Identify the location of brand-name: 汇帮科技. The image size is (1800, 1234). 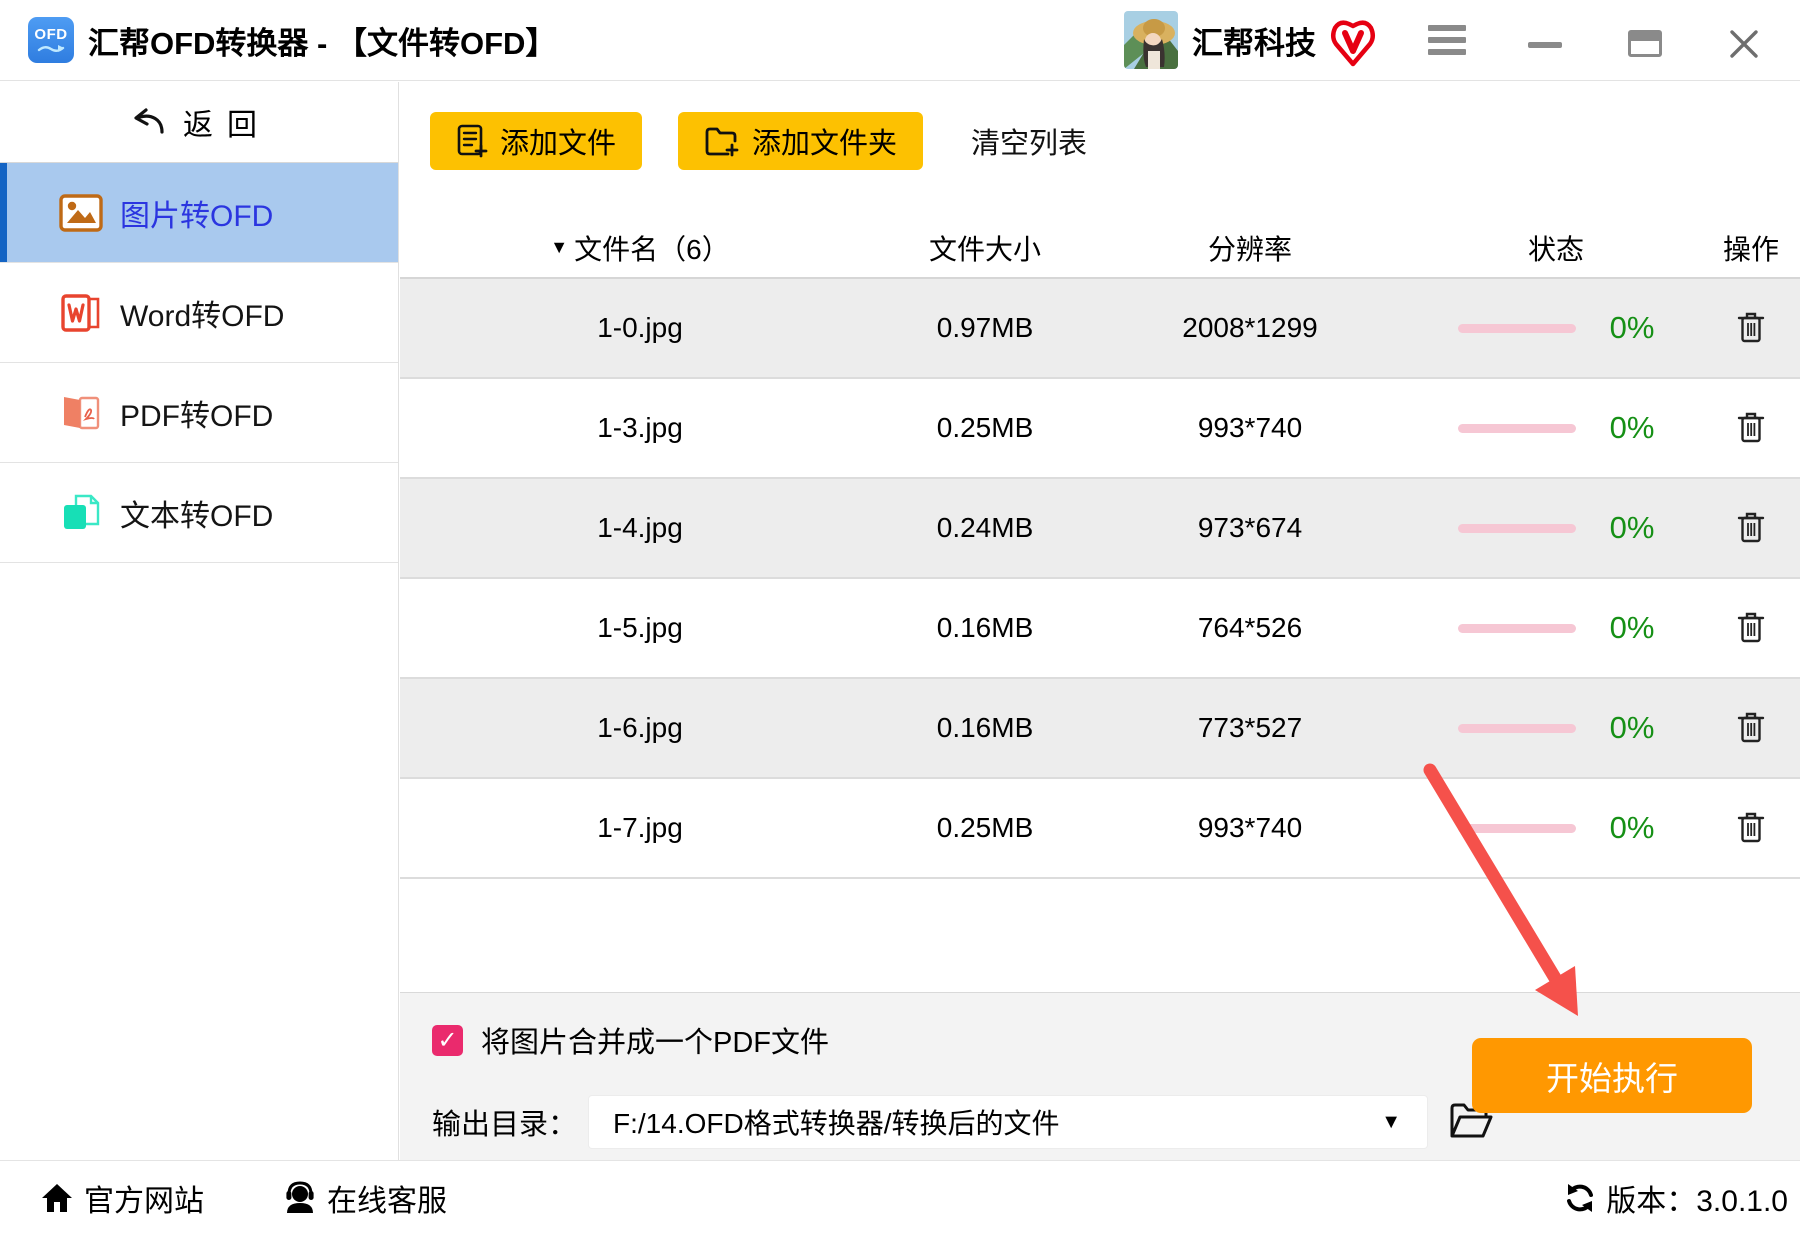
(1254, 43).